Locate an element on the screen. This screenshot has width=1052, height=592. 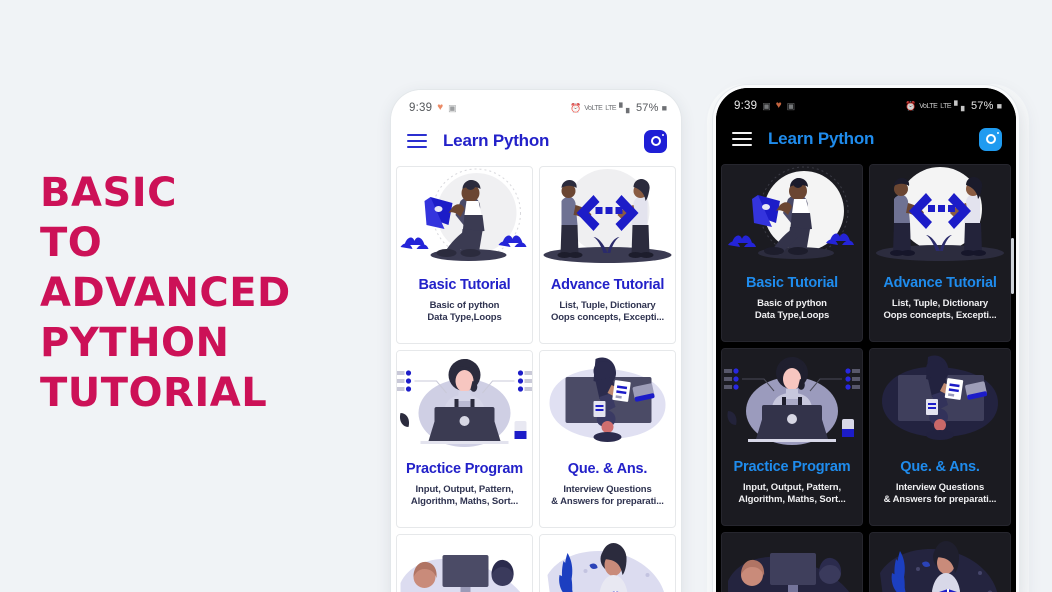
art-person-desk-documents is located at coordinates (607, 403).